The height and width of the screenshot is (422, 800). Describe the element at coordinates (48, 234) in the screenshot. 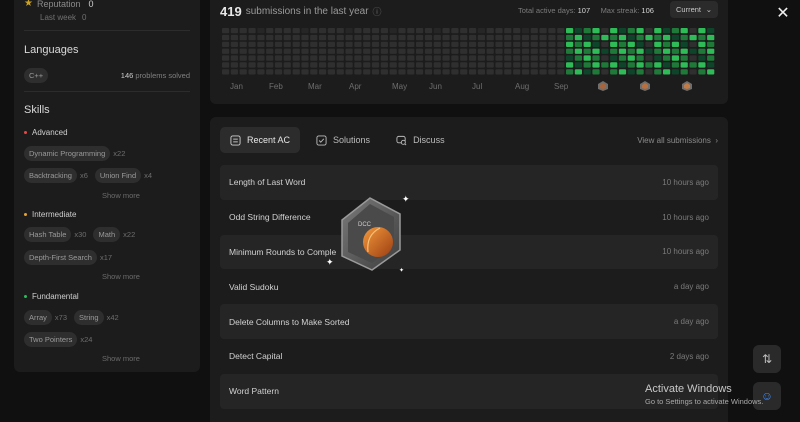

I see `skill-chip: Hash Table` at that location.